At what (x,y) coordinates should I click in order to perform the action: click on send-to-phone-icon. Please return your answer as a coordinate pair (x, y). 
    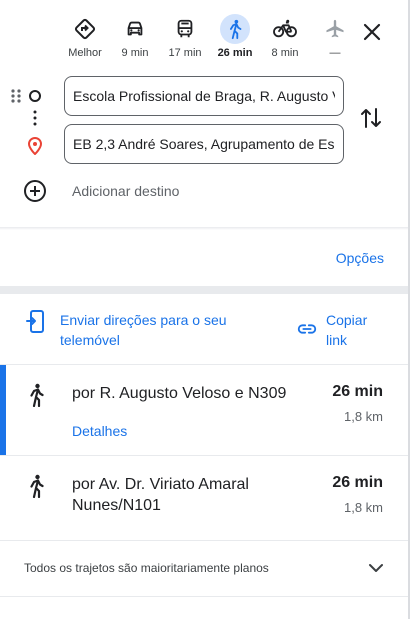
    Looking at the image, I should click on (35, 321).